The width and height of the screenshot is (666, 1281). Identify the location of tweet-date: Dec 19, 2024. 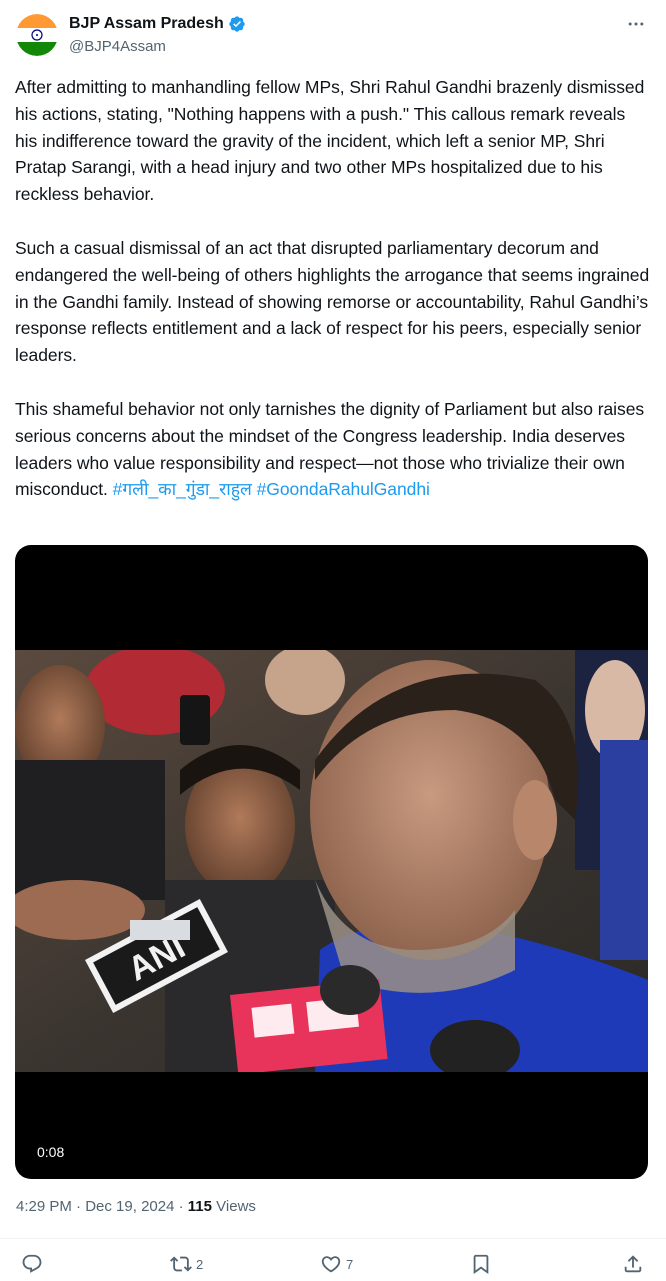
(129, 1206).